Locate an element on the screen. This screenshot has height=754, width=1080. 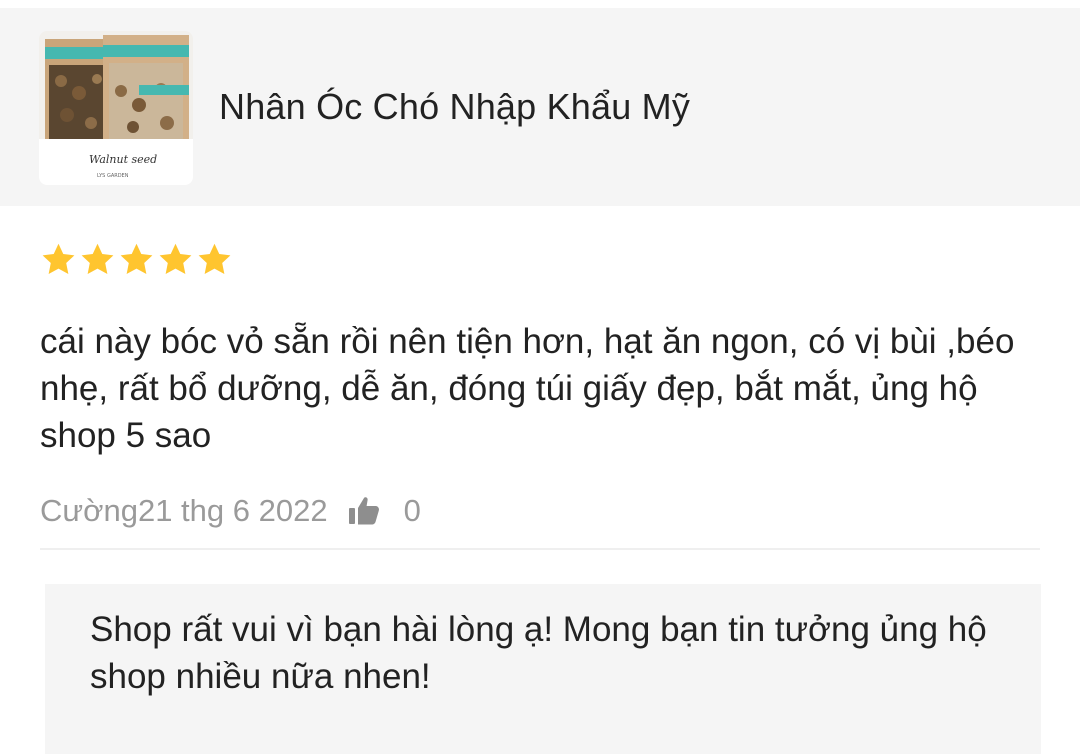
svg-text: Walnut seed is located at coordinates (123, 159).